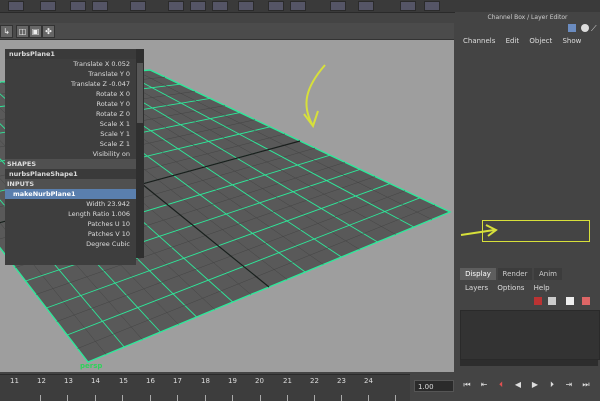 The width and height of the screenshot is (600, 401). I want to click on isolate-select-icon: ✤, so click(48, 31).